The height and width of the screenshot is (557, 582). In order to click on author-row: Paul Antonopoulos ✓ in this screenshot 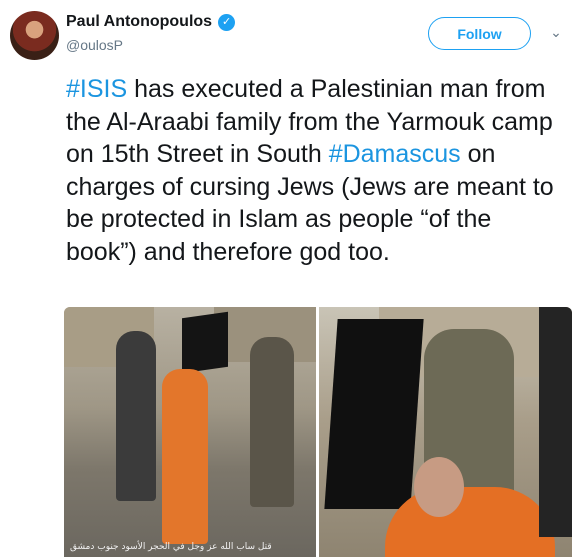, I will do `click(151, 22)`.